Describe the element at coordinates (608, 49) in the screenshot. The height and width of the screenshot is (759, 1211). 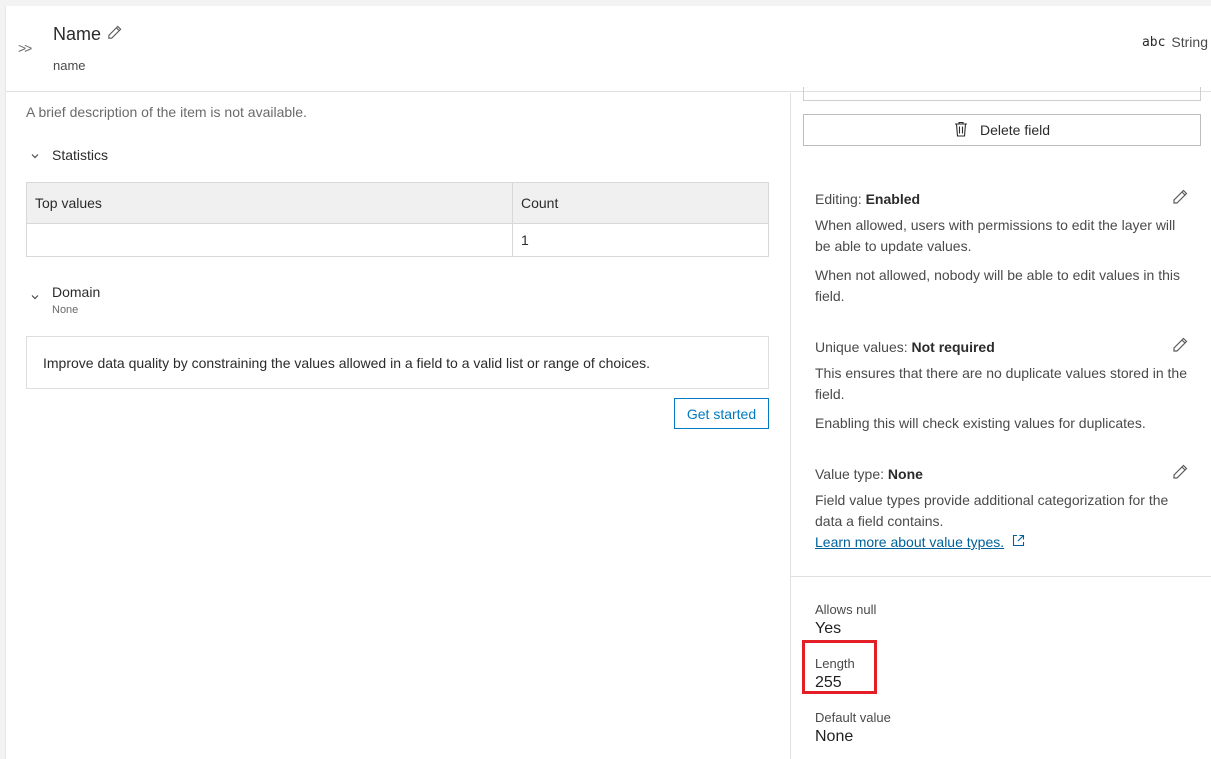
I see `field-header: >> Name name abc String` at that location.